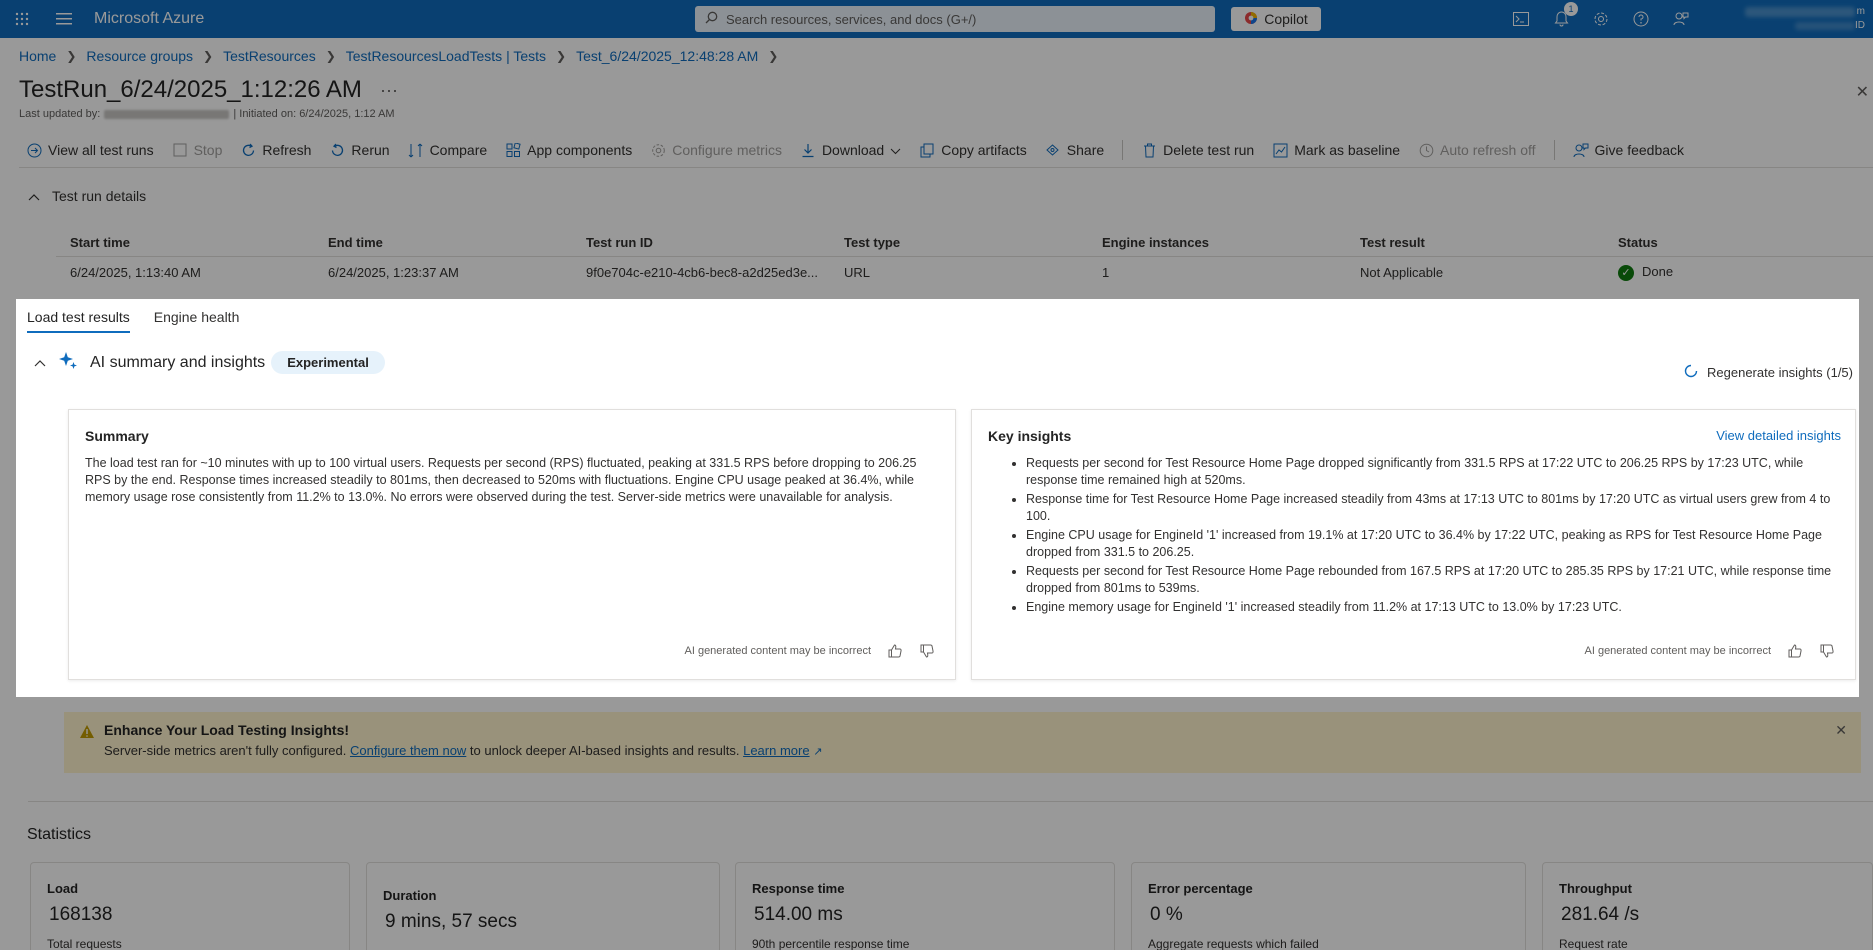  I want to click on configure-metrics-link: Configure them now, so click(408, 750).